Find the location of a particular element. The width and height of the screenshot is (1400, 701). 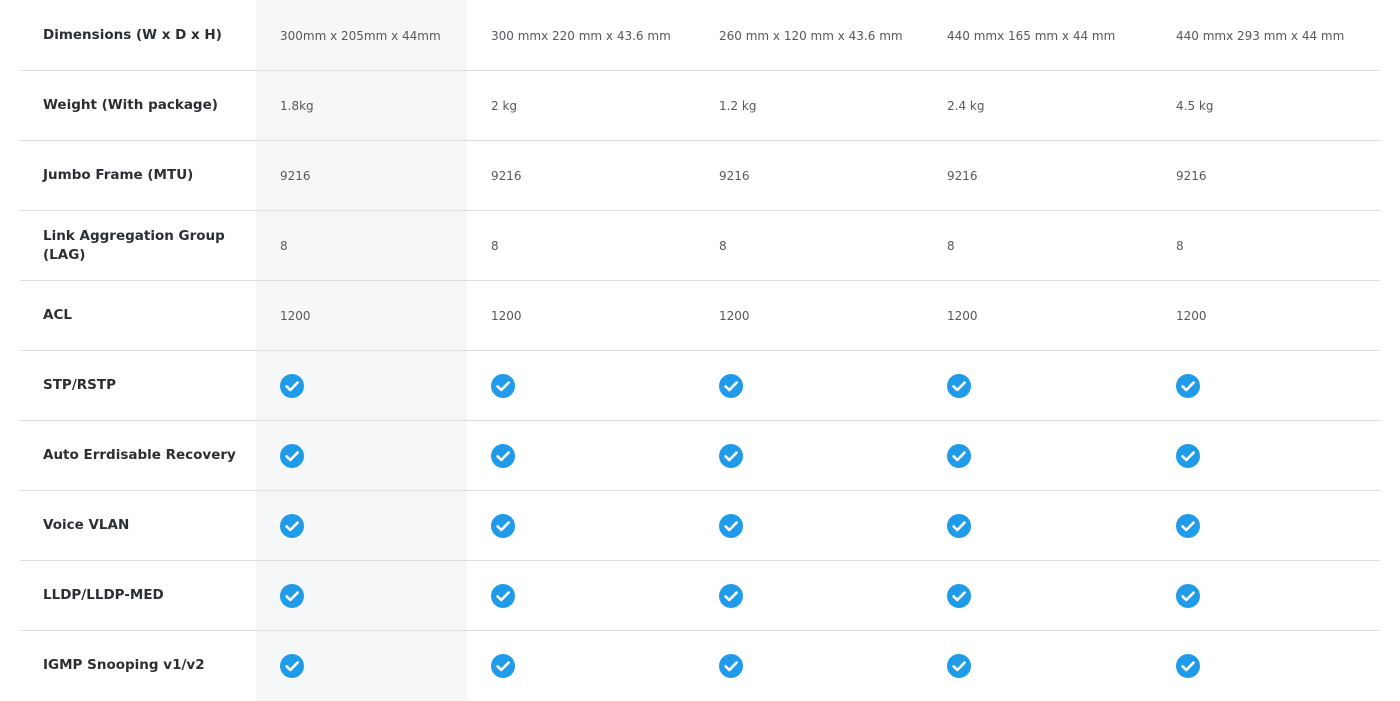

row-label: Voice VLAN is located at coordinates (86, 525).